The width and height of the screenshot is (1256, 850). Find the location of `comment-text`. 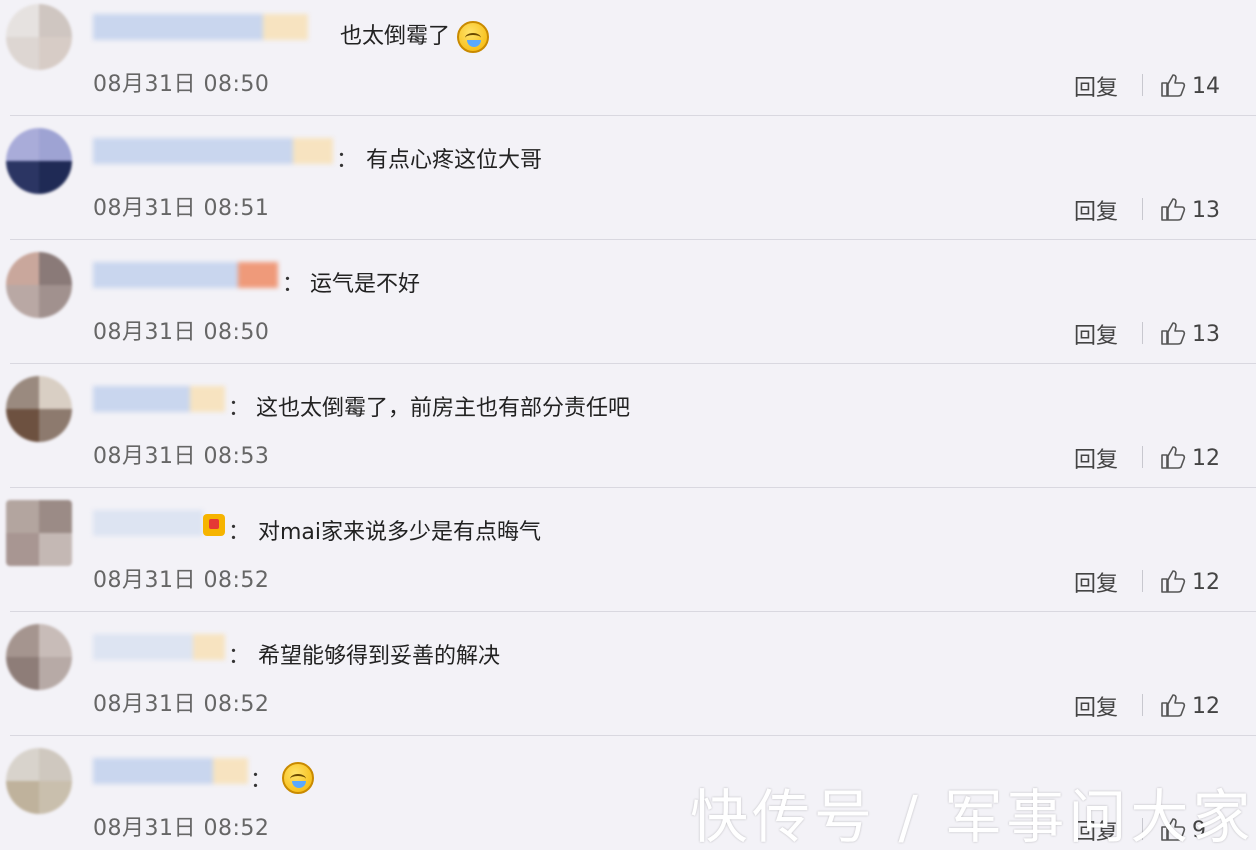

comment-text is located at coordinates (298, 778).